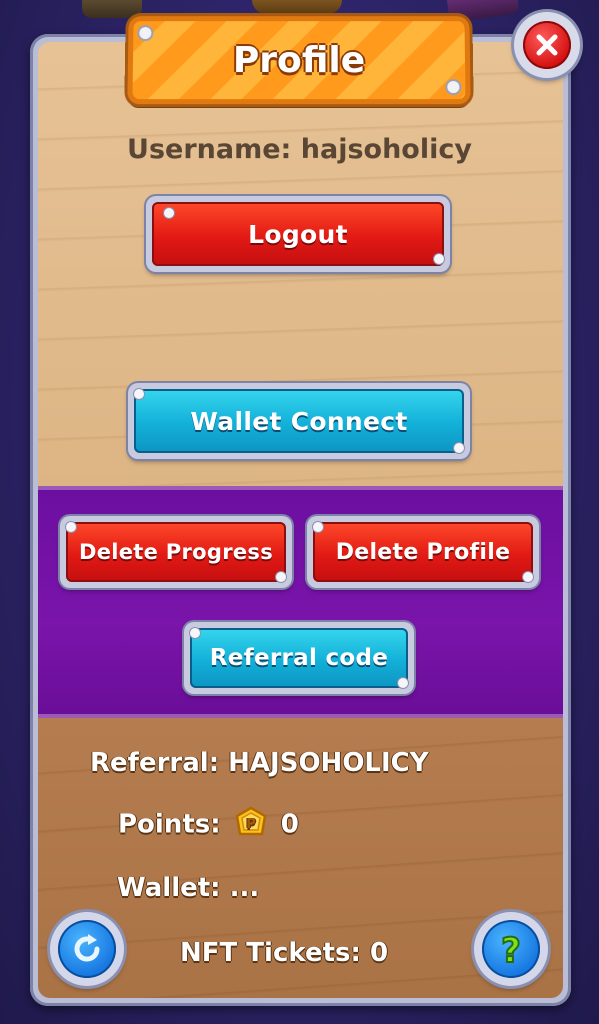 This screenshot has width=599, height=1024. Describe the element at coordinates (112, 9) in the screenshot. I see `background-trophy` at that location.